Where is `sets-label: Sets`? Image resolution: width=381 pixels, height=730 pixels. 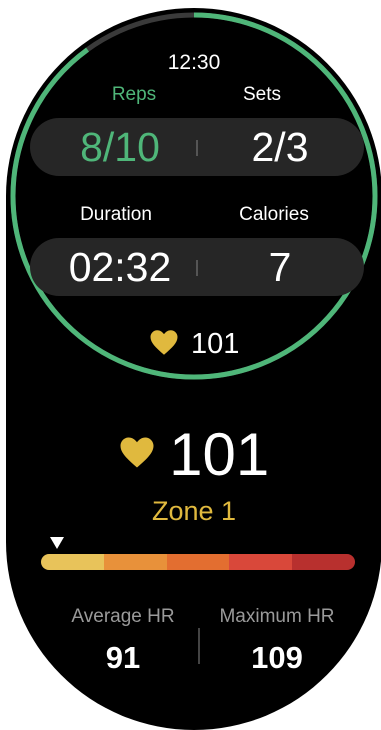
sets-label: Sets is located at coordinates (262, 94).